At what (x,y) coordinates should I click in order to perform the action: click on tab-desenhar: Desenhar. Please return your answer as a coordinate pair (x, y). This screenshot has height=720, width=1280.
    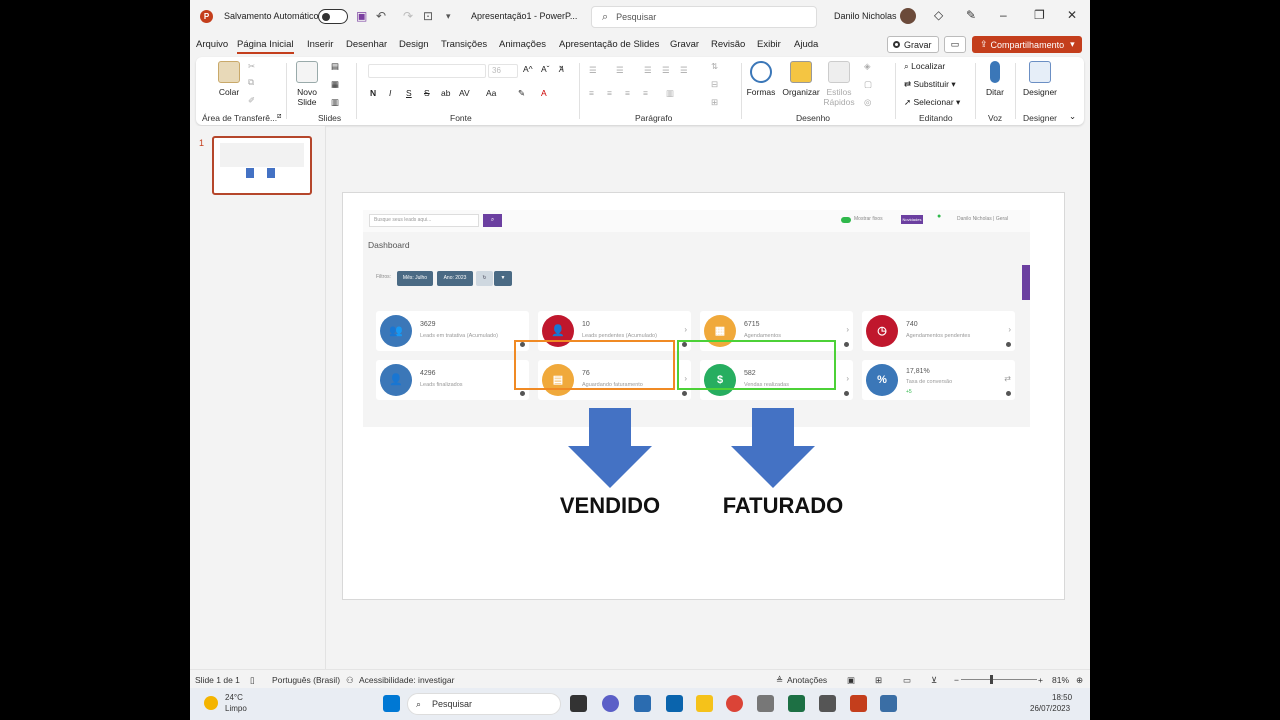
    Looking at the image, I should click on (366, 44).